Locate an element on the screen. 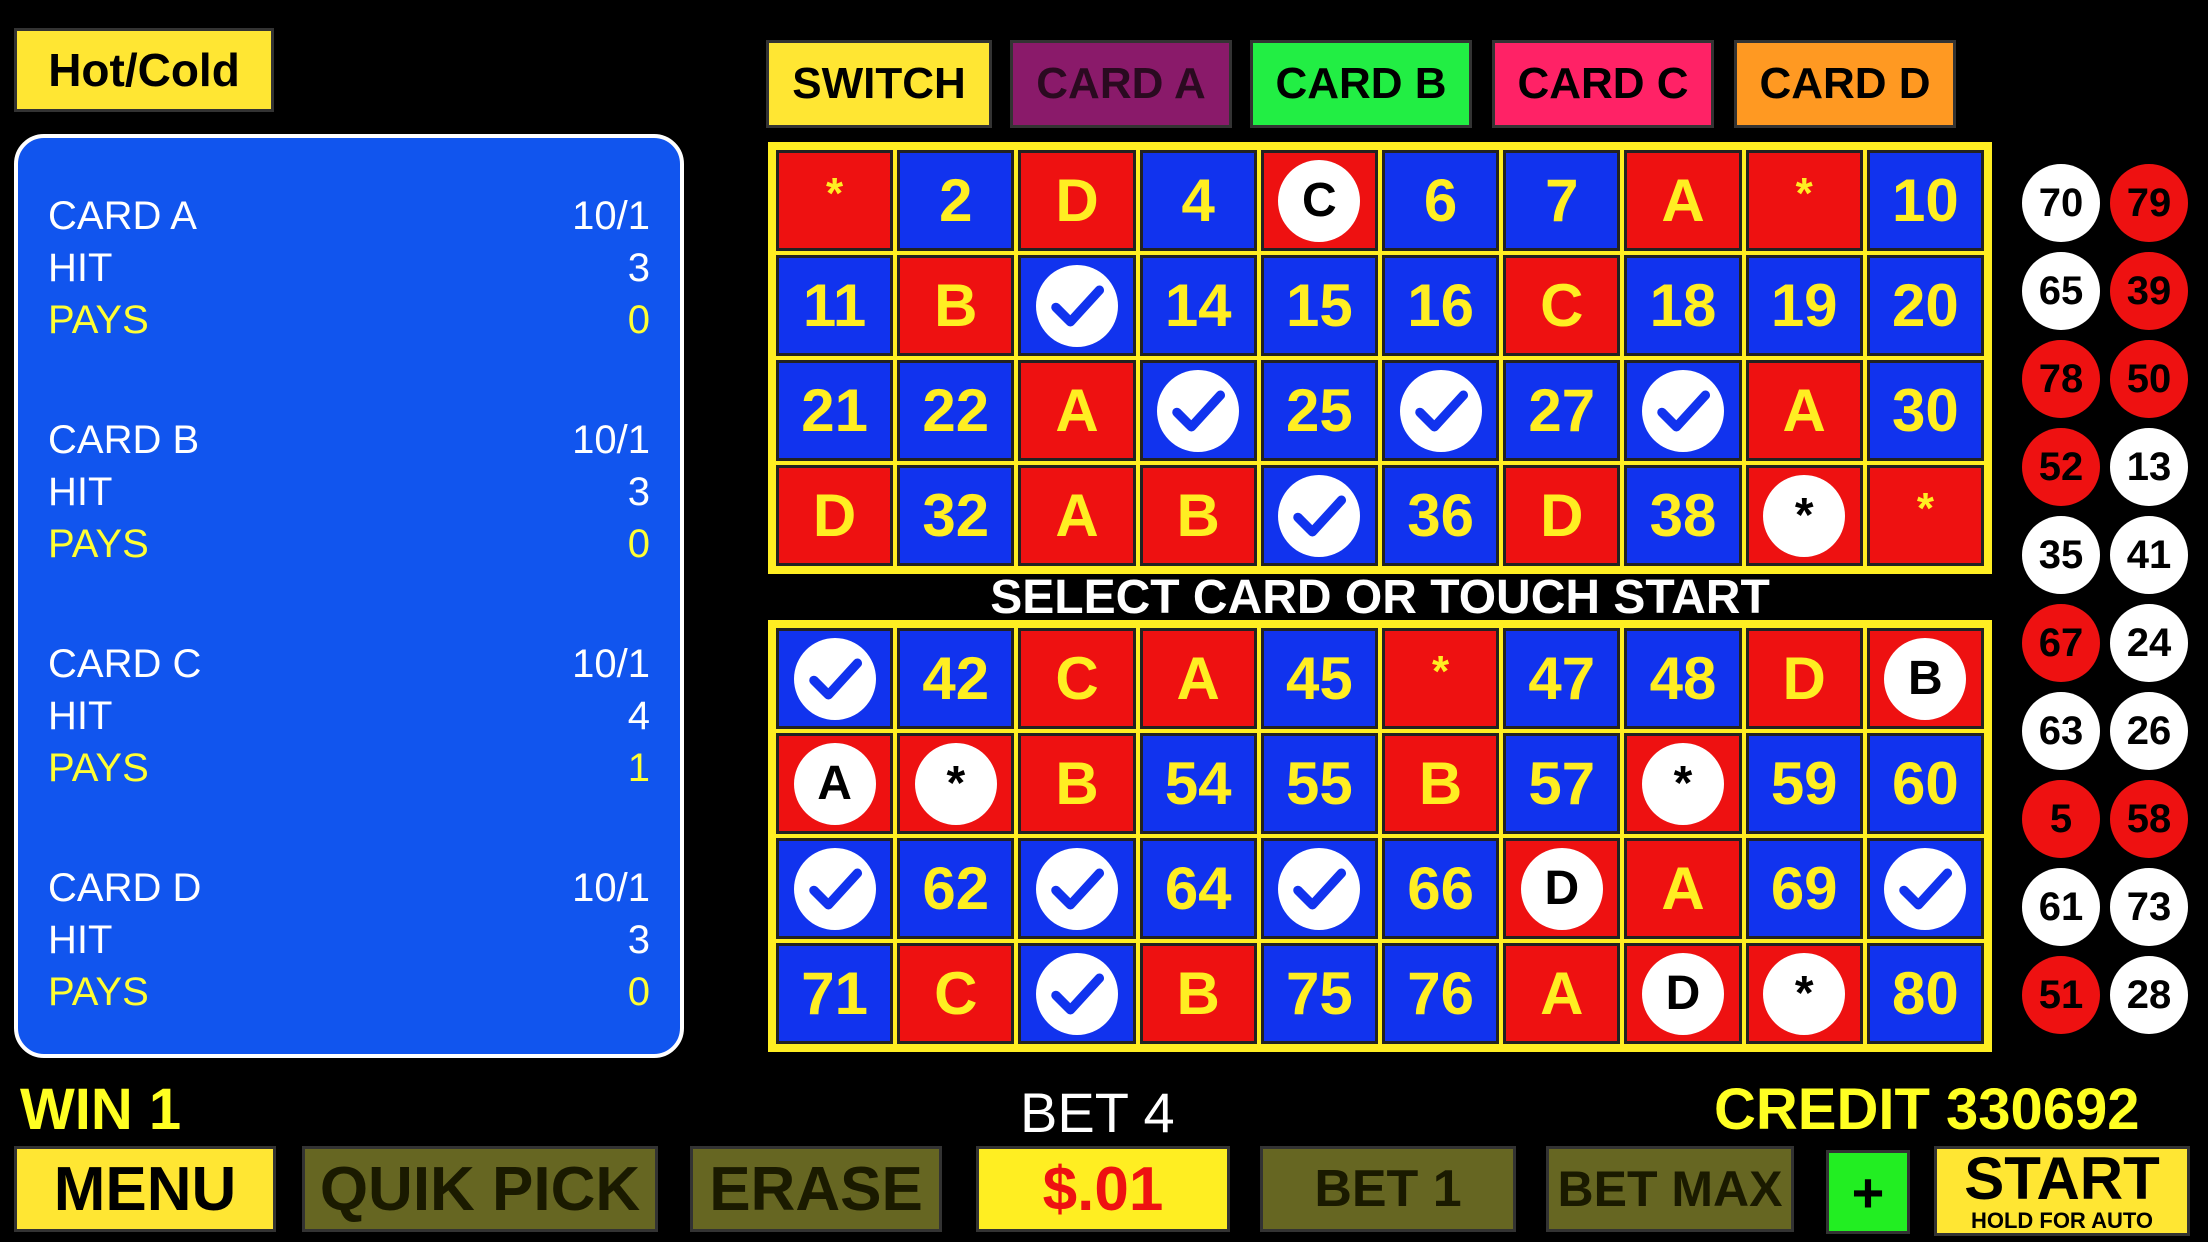 Image resolution: width=2208 pixels, height=1242 pixels. quik-pick-button: QUIK PICK is located at coordinates (480, 1189).